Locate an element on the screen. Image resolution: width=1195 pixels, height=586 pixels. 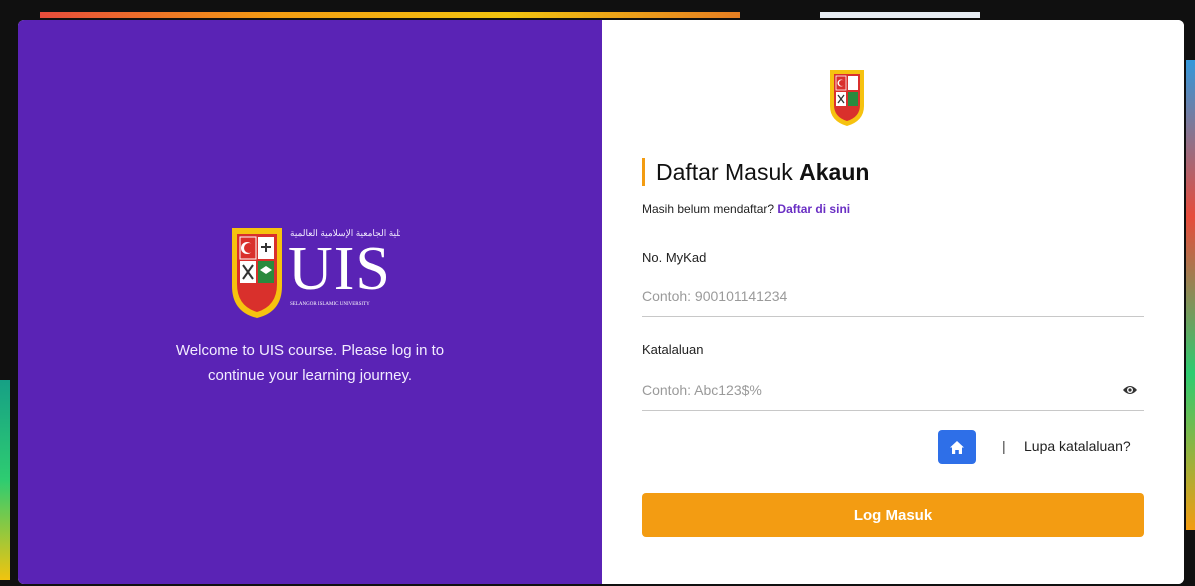
mykad-label: No. MyKad is located at coordinates (674, 257).